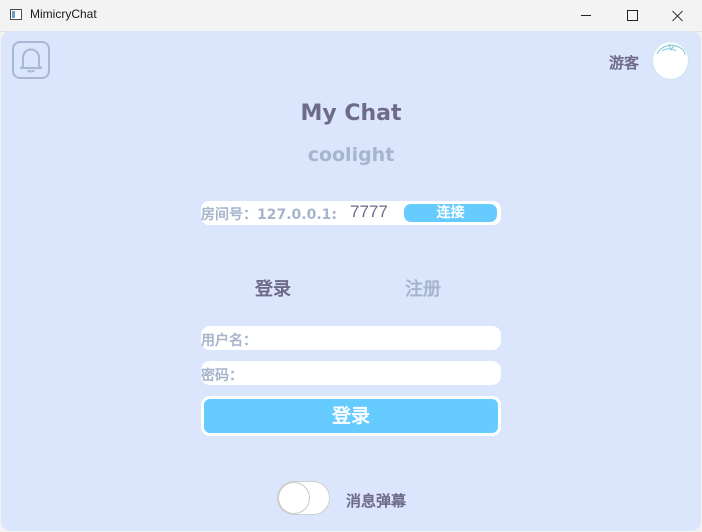  I want to click on avatar-icon, so click(671, 49).